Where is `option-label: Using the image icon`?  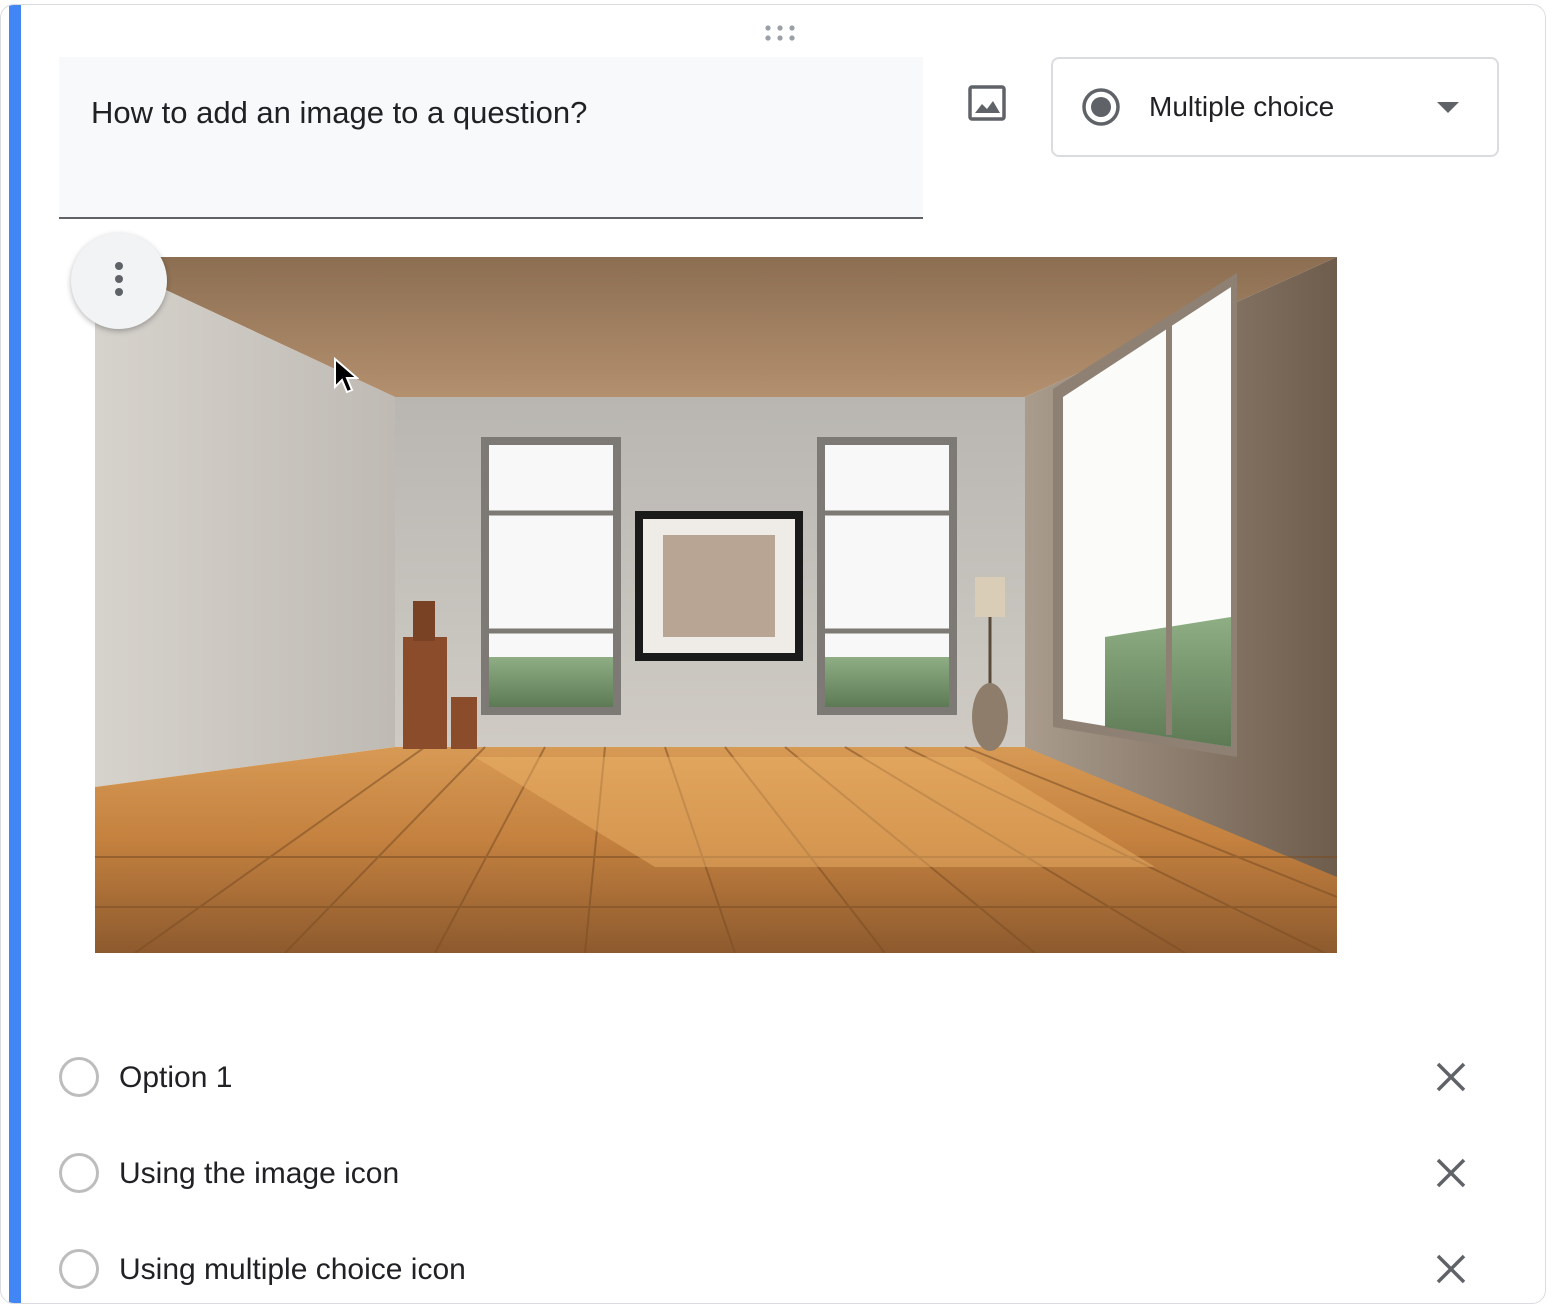
option-label: Using the image icon is located at coordinates (259, 1174).